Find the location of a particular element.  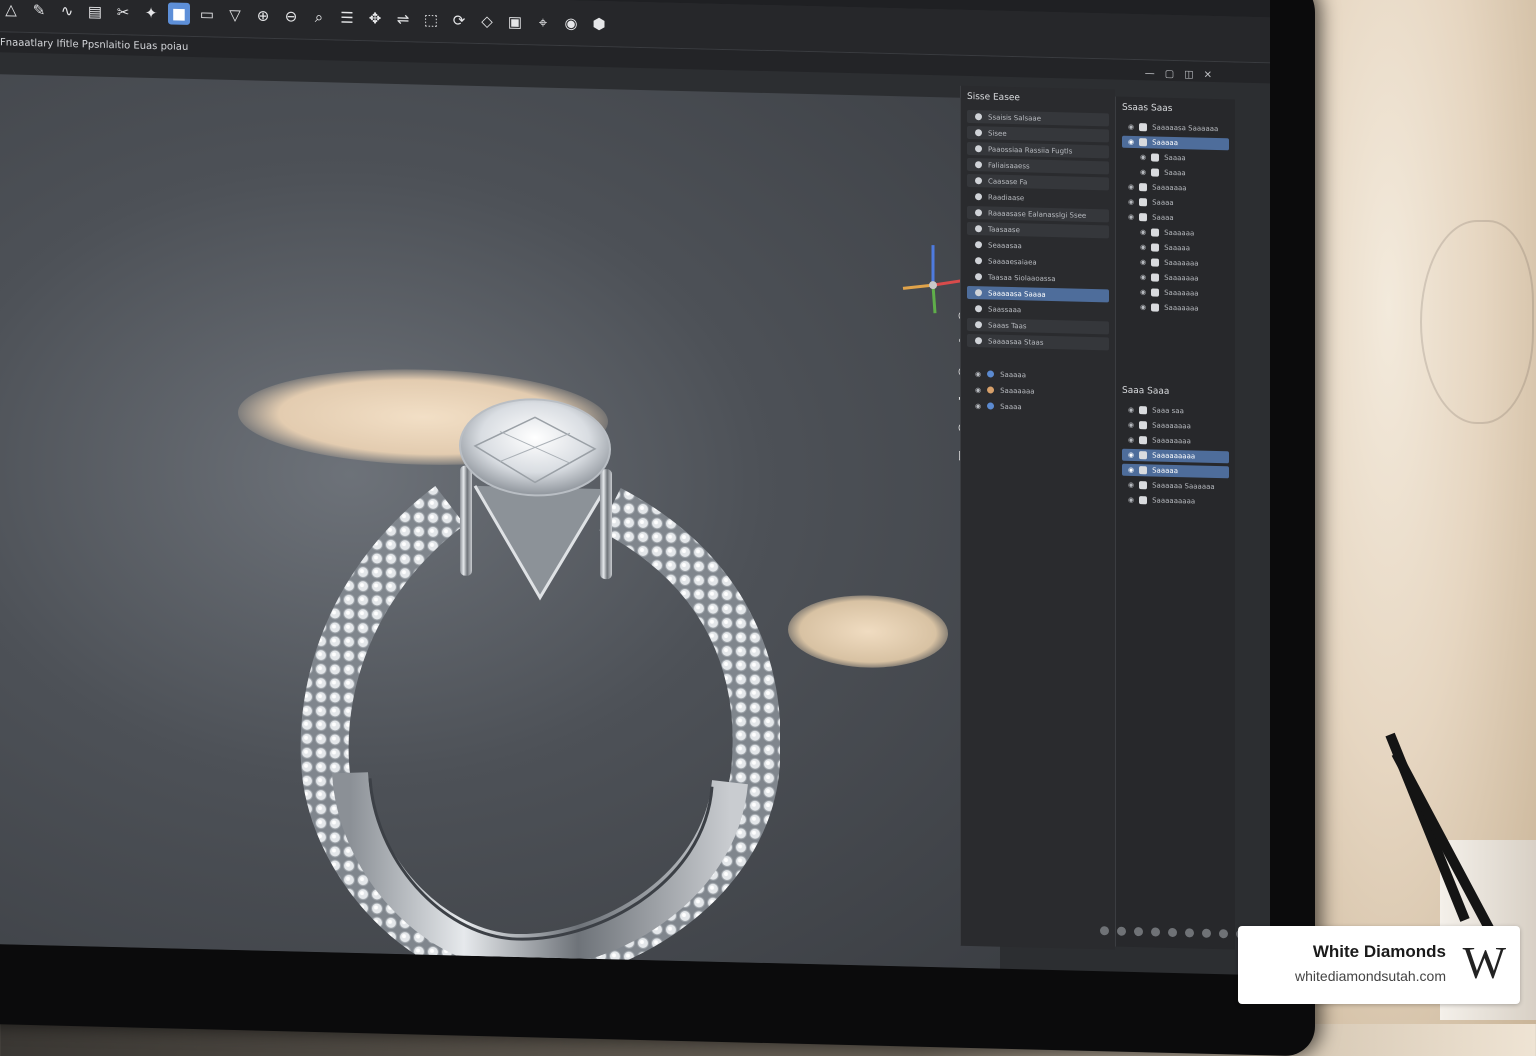

material-swatch-icon is located at coordinates (991, 390).